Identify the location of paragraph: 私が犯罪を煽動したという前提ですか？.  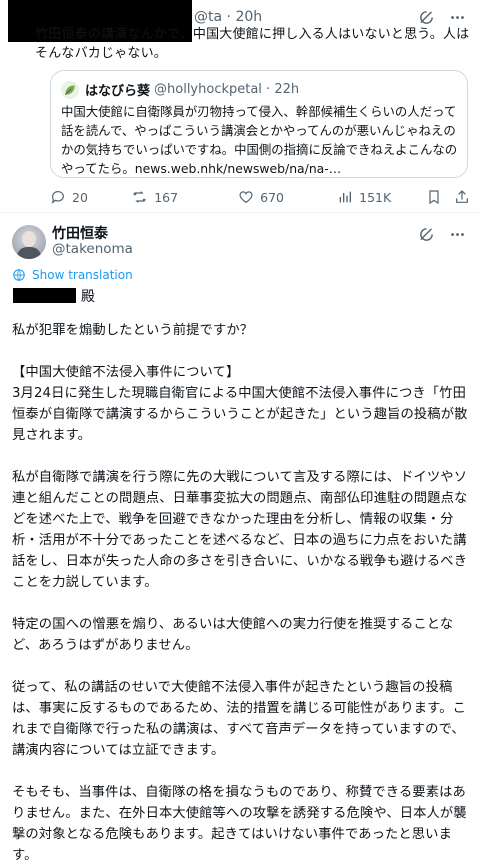
(133, 330).